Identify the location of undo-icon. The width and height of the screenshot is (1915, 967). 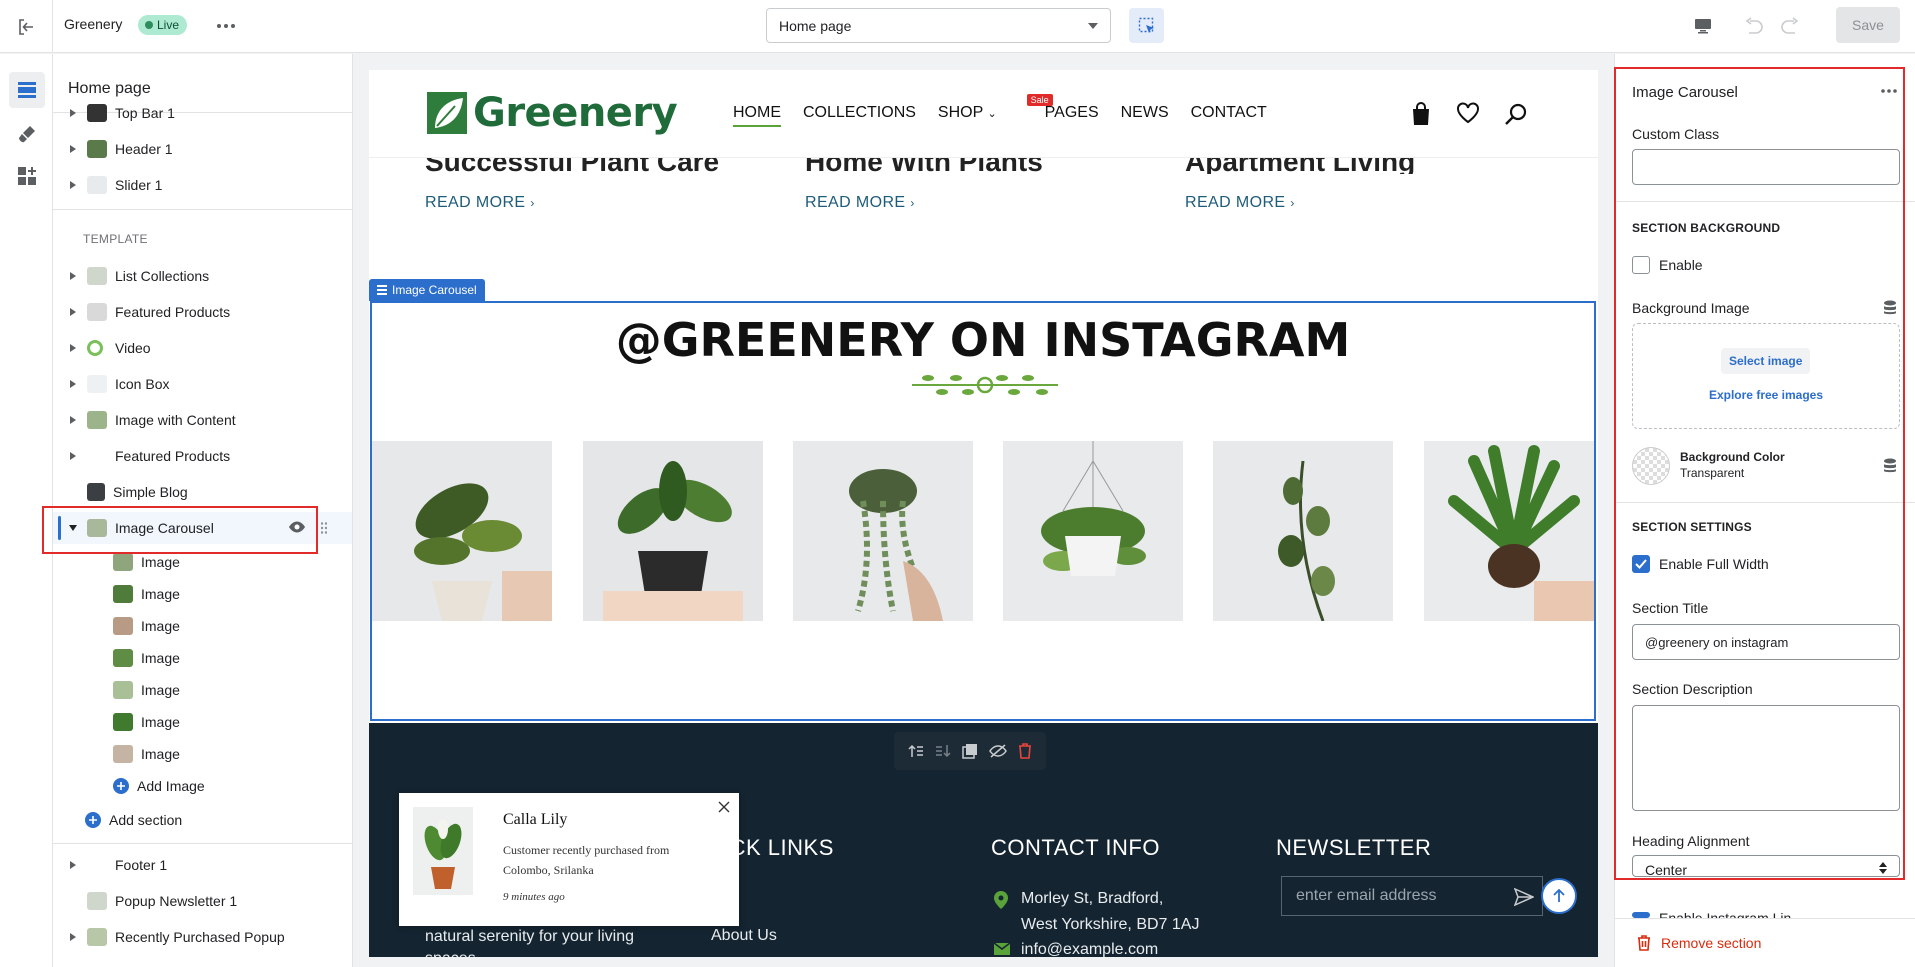
(1754, 26).